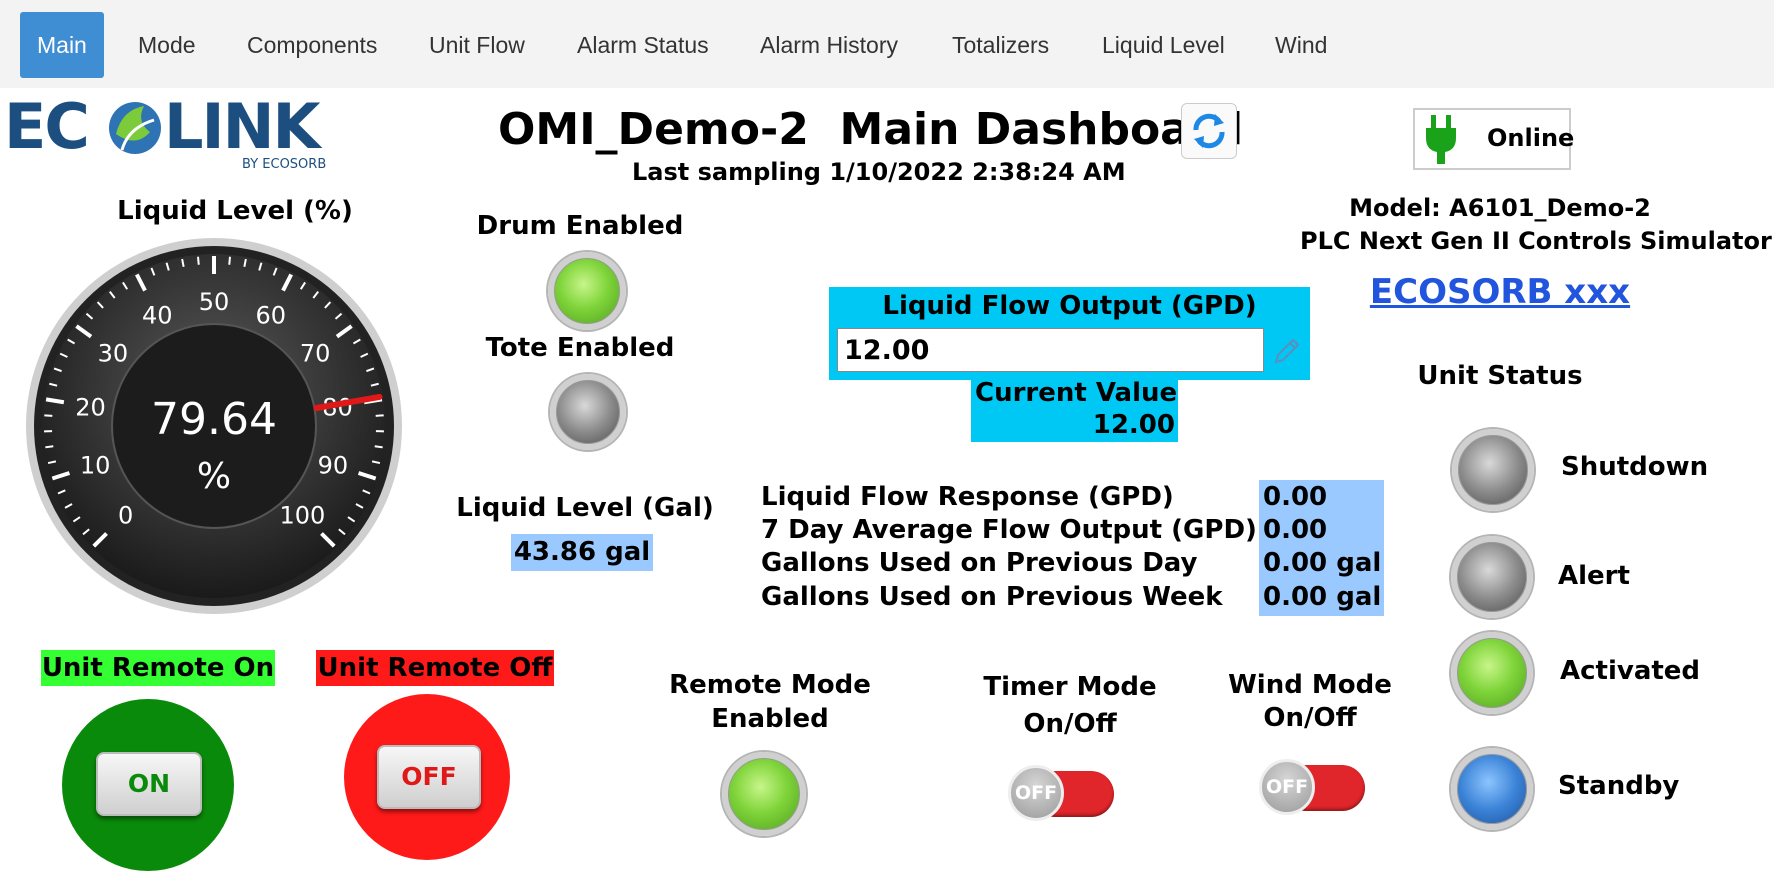 Image resolution: width=1774 pixels, height=874 pixels. I want to click on ecosorb-link: ECOSORB xxx, so click(1500, 292).